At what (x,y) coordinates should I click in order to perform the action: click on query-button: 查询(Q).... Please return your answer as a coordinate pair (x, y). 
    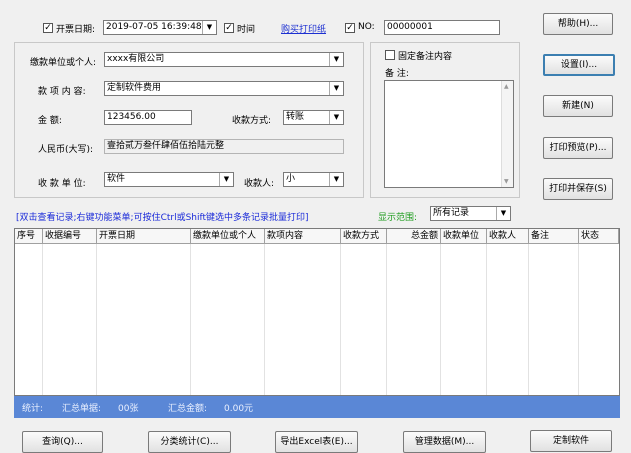
    Looking at the image, I should click on (62, 442).